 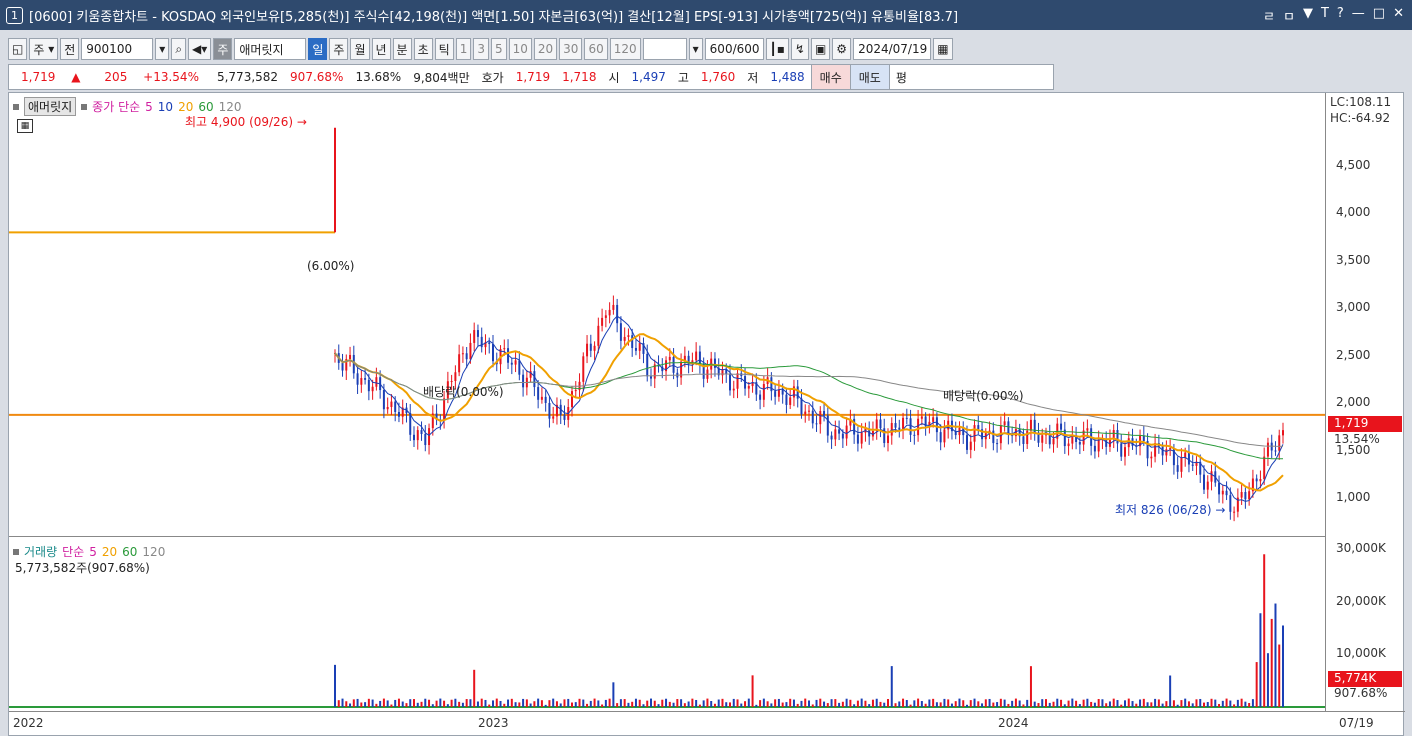 What do you see at coordinates (70, 49) in the screenshot?
I see `prev-button: 전` at bounding box center [70, 49].